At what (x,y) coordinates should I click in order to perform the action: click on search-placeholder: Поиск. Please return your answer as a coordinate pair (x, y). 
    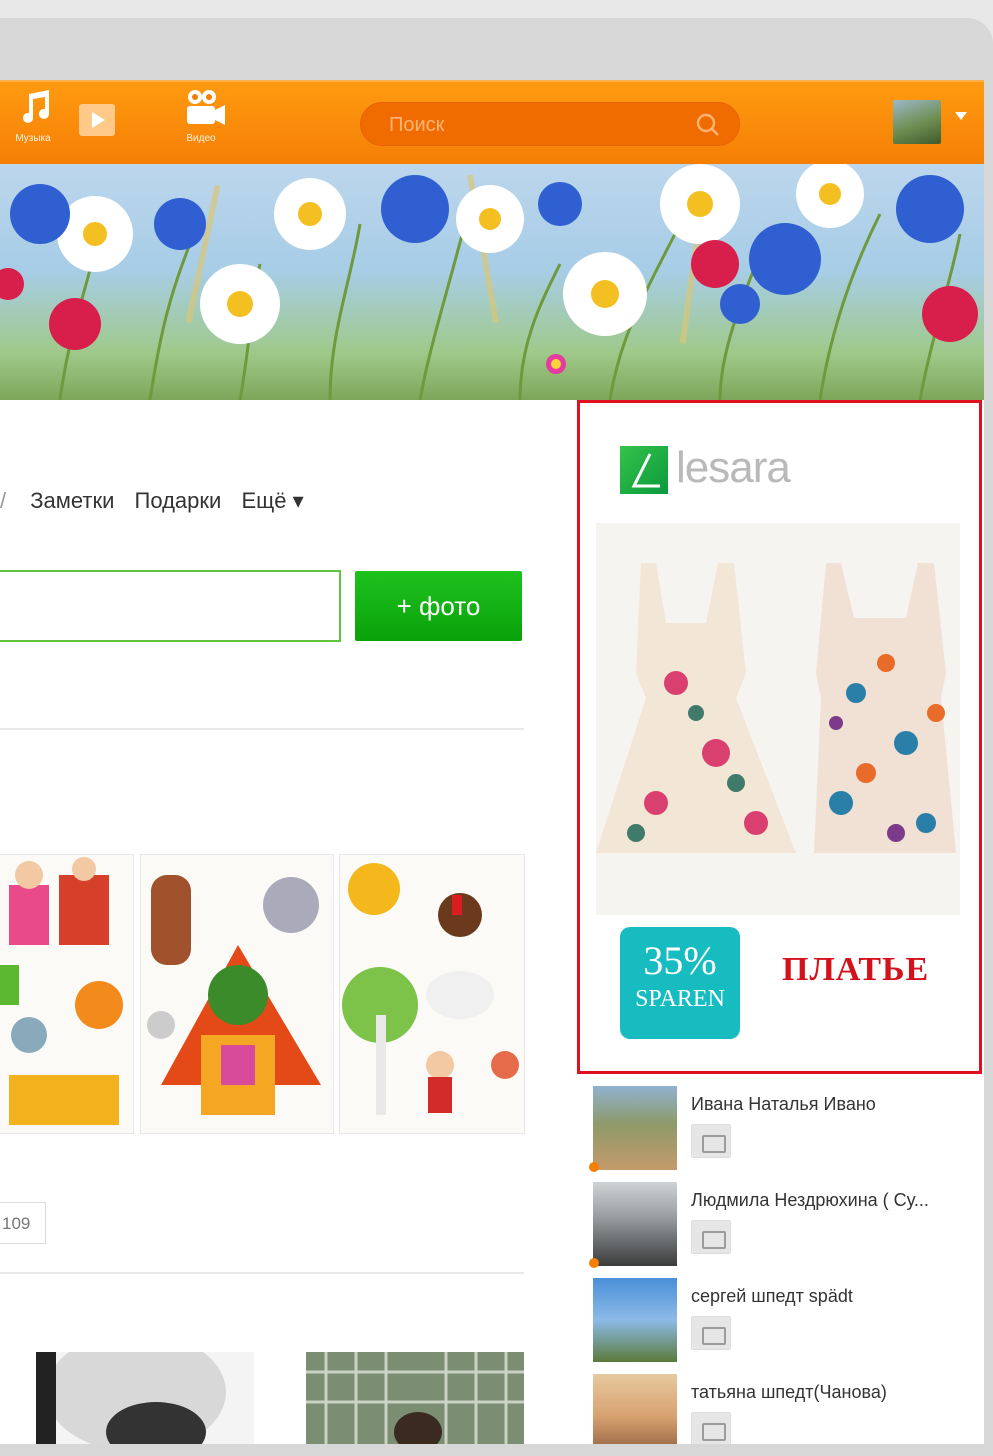
    Looking at the image, I should click on (417, 125).